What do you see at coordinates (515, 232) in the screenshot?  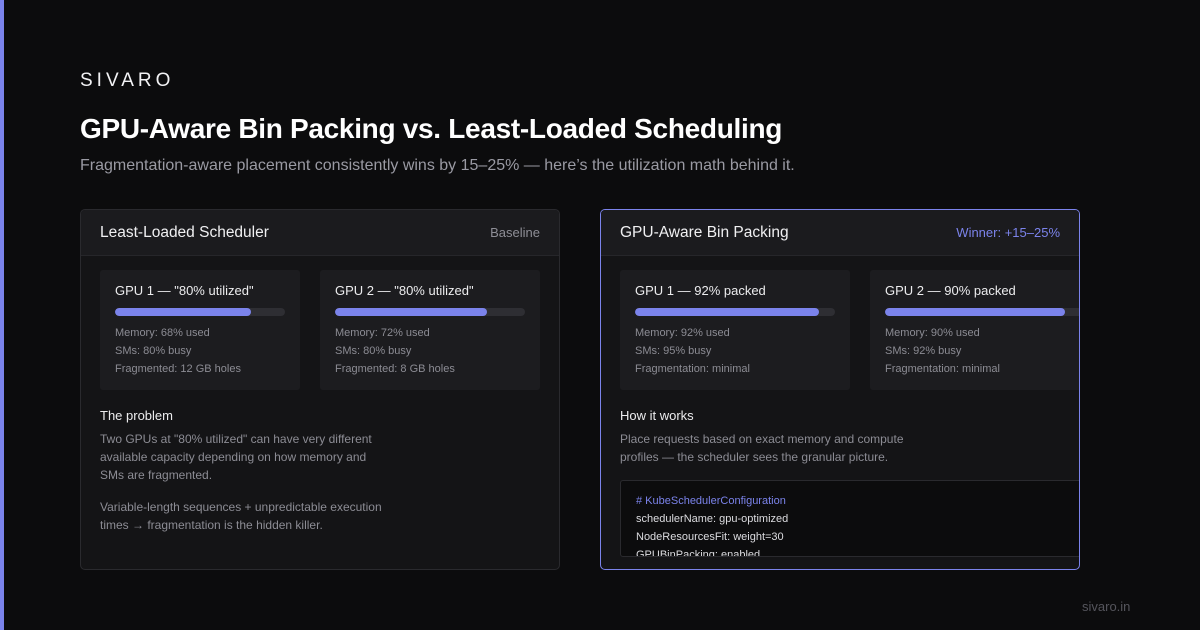 I see `baseline-badge: Baseline` at bounding box center [515, 232].